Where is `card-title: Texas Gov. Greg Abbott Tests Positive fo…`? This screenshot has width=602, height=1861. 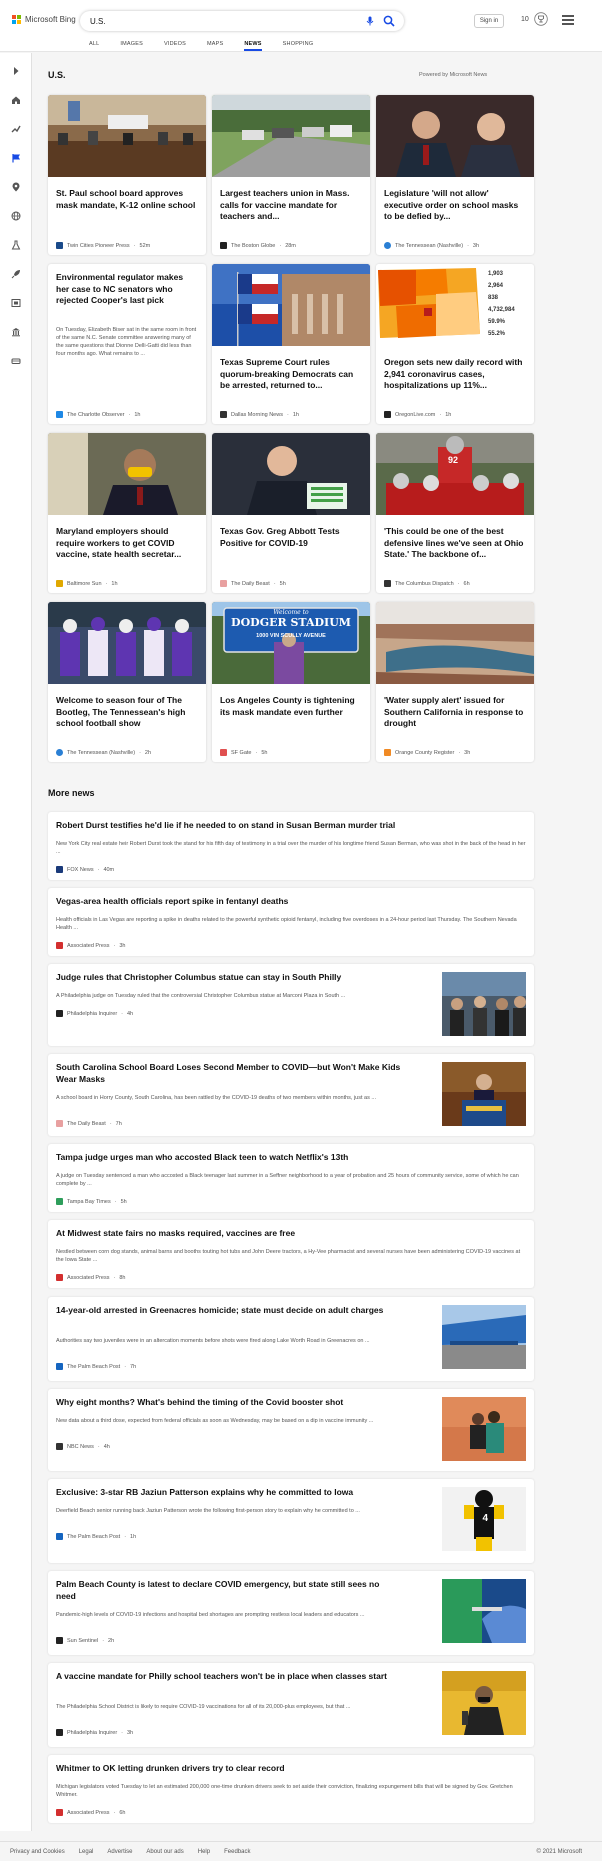 card-title: Texas Gov. Greg Abbott Tests Positive fo… is located at coordinates (291, 537).